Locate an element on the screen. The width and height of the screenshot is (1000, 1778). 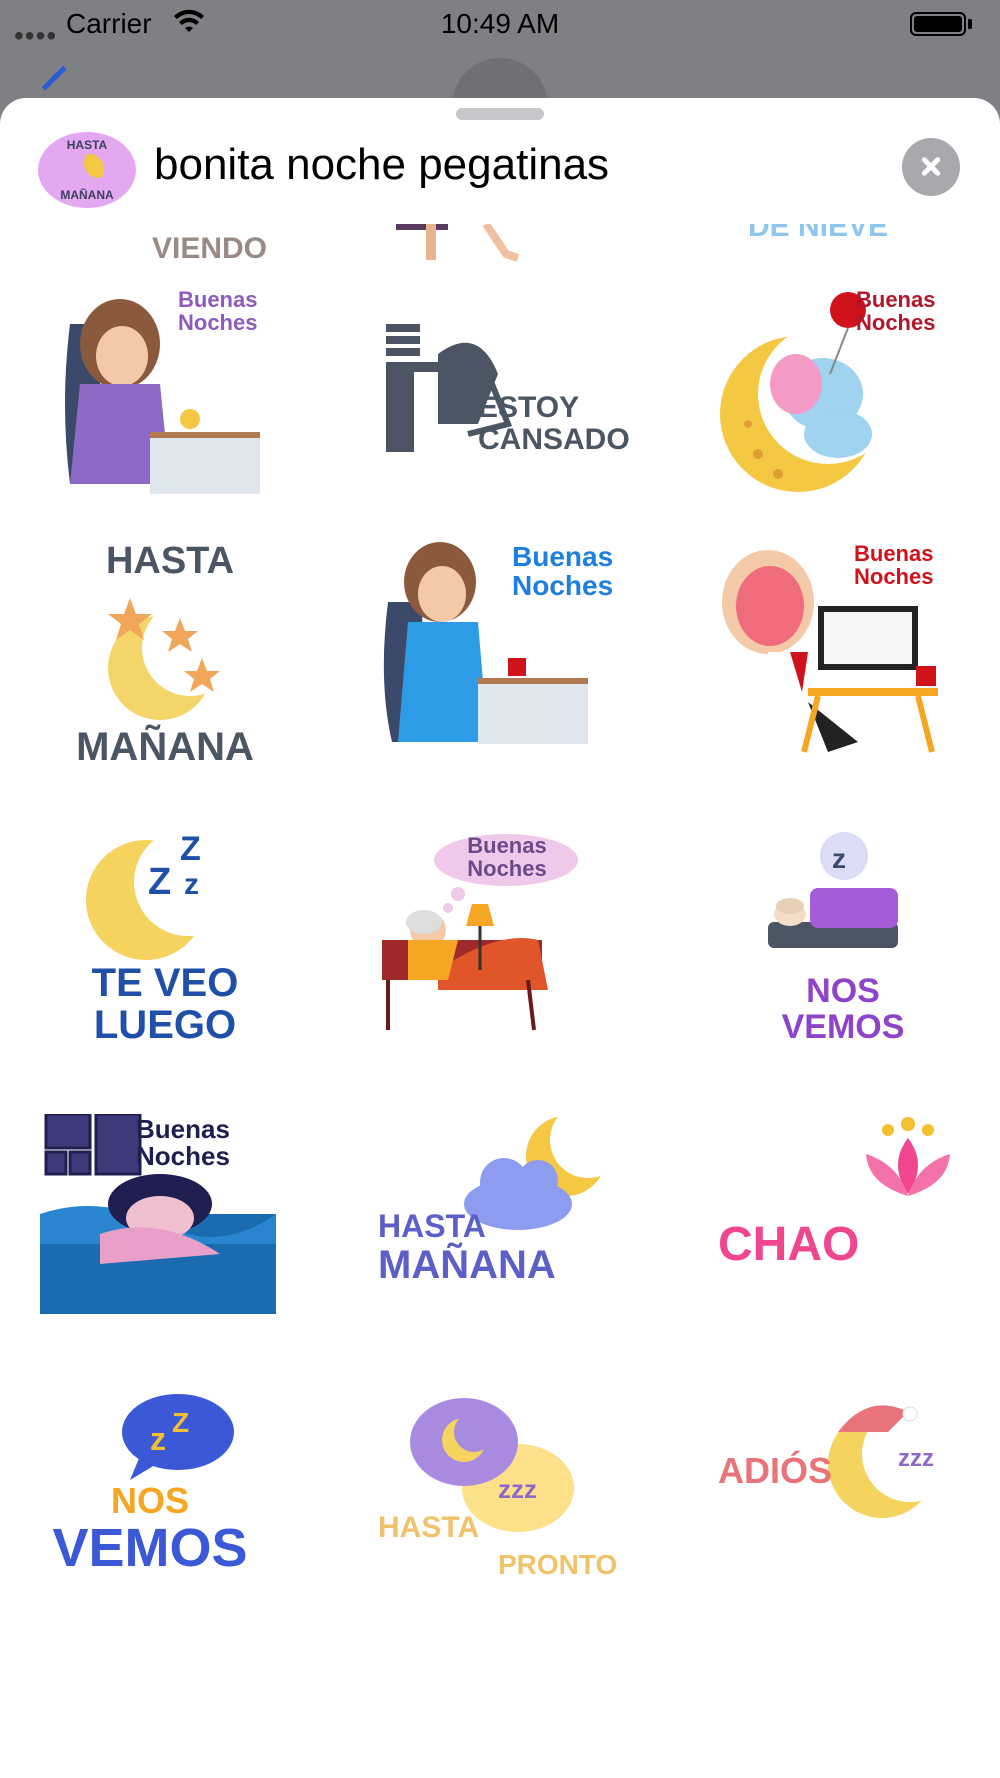
sticker-buenas-noches-old-woman-bed: Buenas Noches is located at coordinates (508, 960).